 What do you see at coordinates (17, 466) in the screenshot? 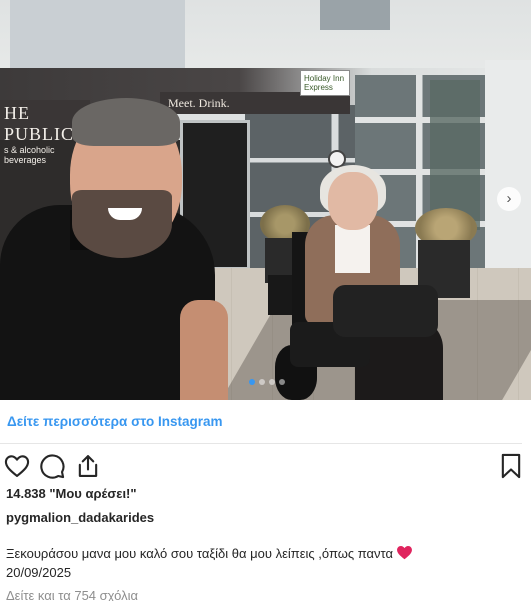
I see `heart-icon` at bounding box center [17, 466].